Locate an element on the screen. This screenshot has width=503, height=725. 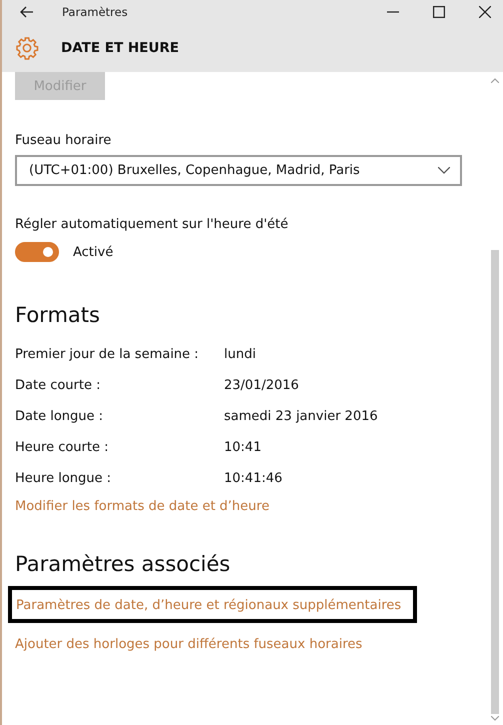
gear-icon is located at coordinates (27, 48).